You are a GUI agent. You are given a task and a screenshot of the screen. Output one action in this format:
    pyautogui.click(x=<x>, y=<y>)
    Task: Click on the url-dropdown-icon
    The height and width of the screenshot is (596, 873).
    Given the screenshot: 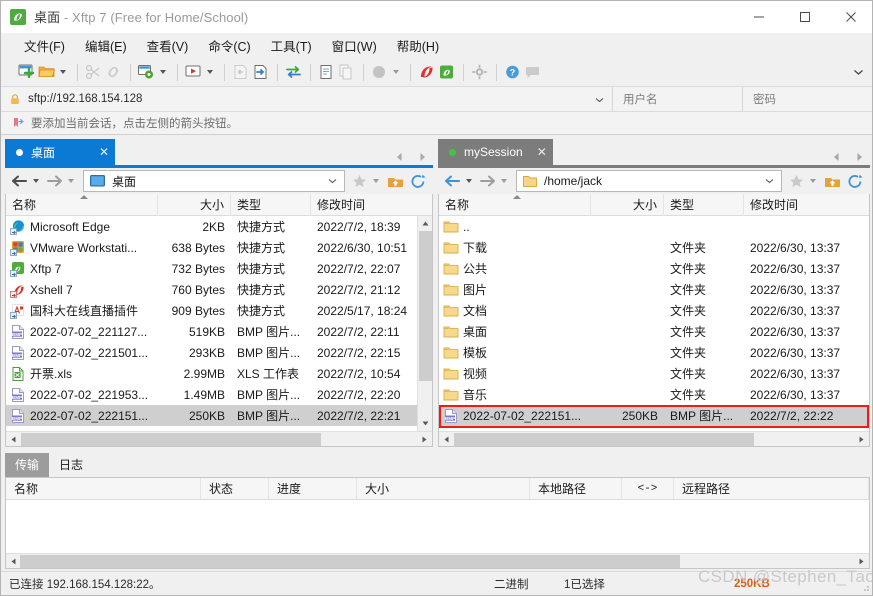 What is the action you would take?
    pyautogui.click(x=599, y=99)
    